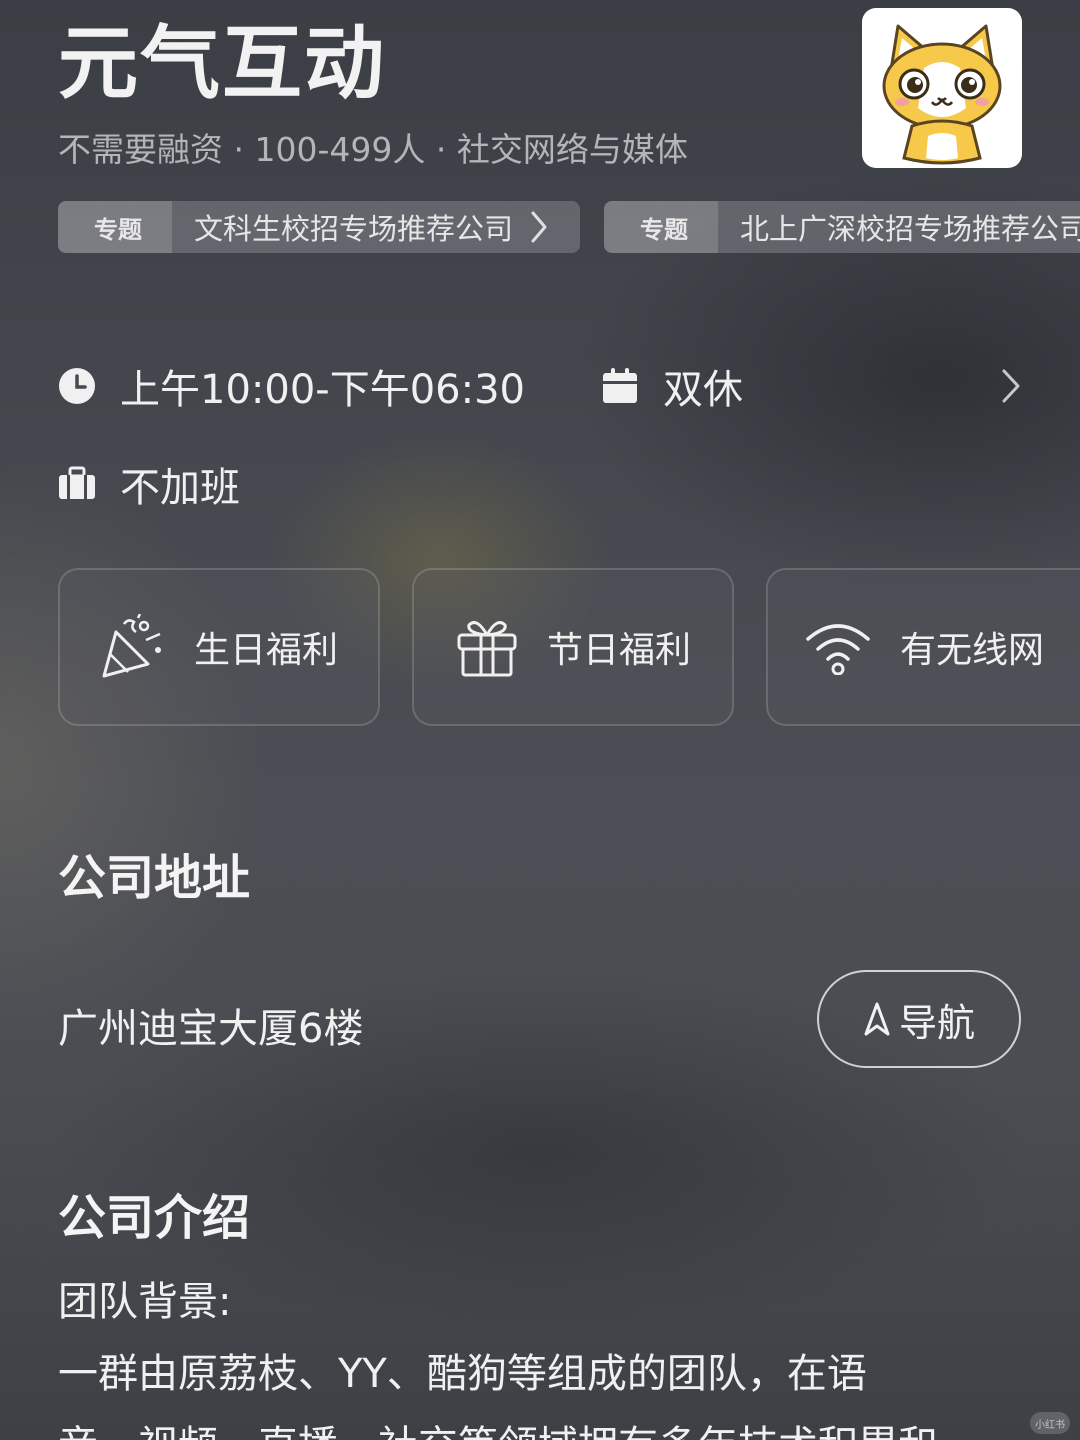 The width and height of the screenshot is (1080, 1440). What do you see at coordinates (211, 1029) in the screenshot?
I see `company-address: 广州迪宝大厦6楼` at bounding box center [211, 1029].